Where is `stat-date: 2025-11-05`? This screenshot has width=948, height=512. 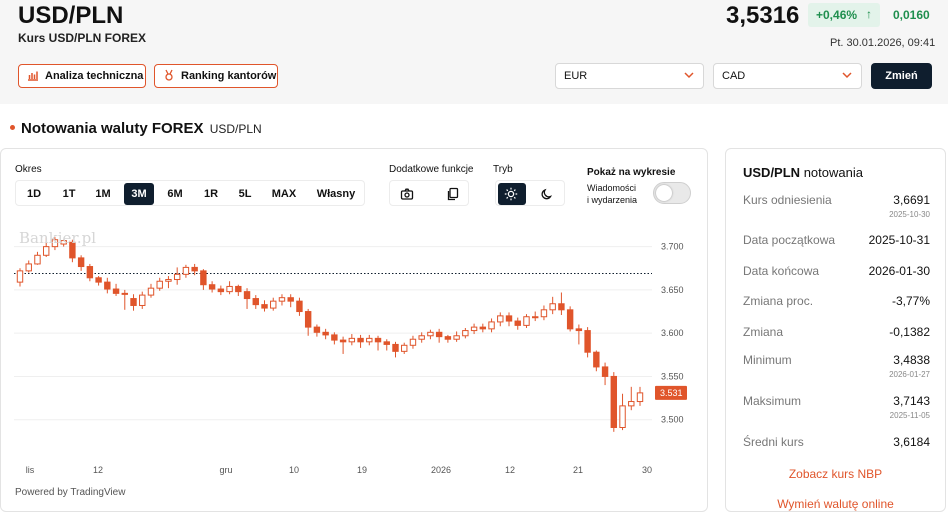 stat-date: 2025-11-05 is located at coordinates (909, 415).